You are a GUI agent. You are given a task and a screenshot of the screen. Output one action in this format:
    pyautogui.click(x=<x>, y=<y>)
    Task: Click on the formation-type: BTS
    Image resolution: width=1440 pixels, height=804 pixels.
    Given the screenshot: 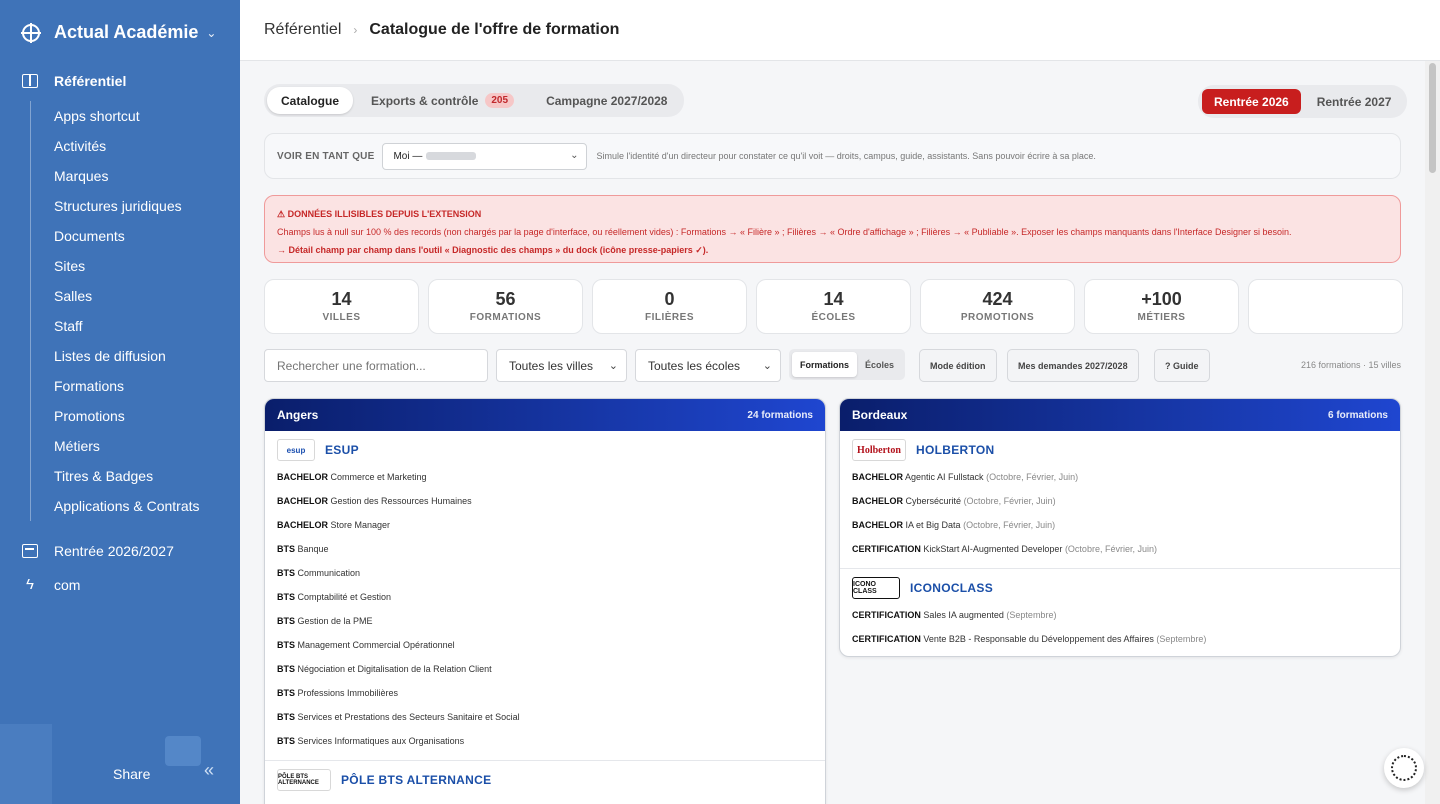 What is the action you would take?
    pyautogui.click(x=286, y=621)
    